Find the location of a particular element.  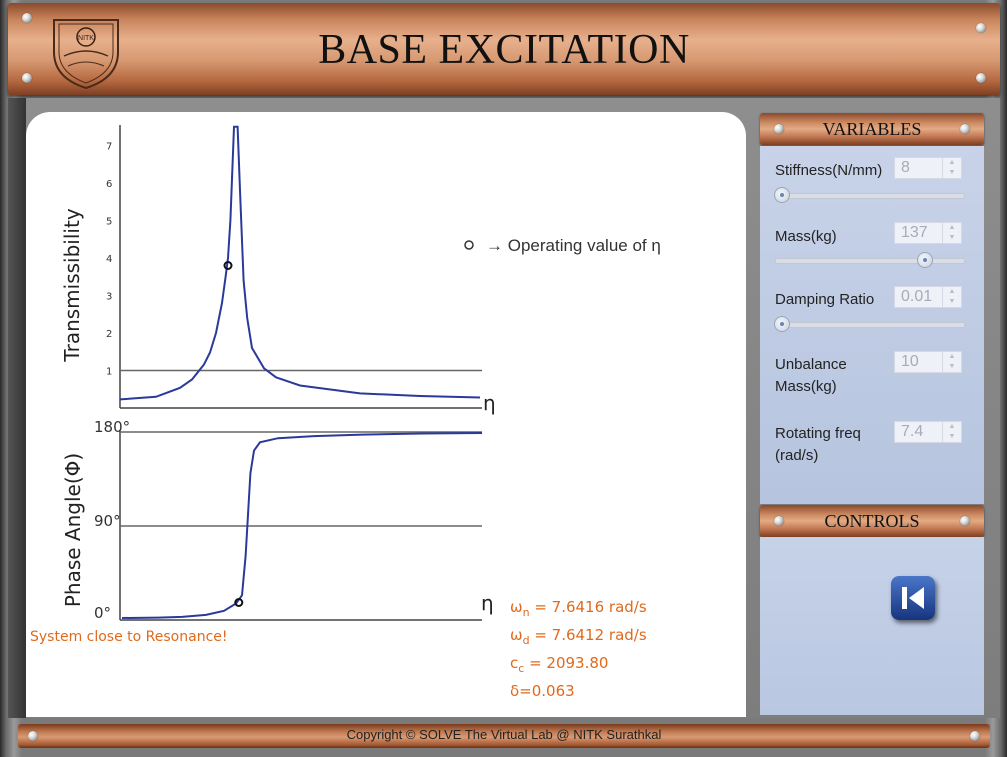

damped-frequency: ωd = 7.6412 rad/s is located at coordinates (578, 636).